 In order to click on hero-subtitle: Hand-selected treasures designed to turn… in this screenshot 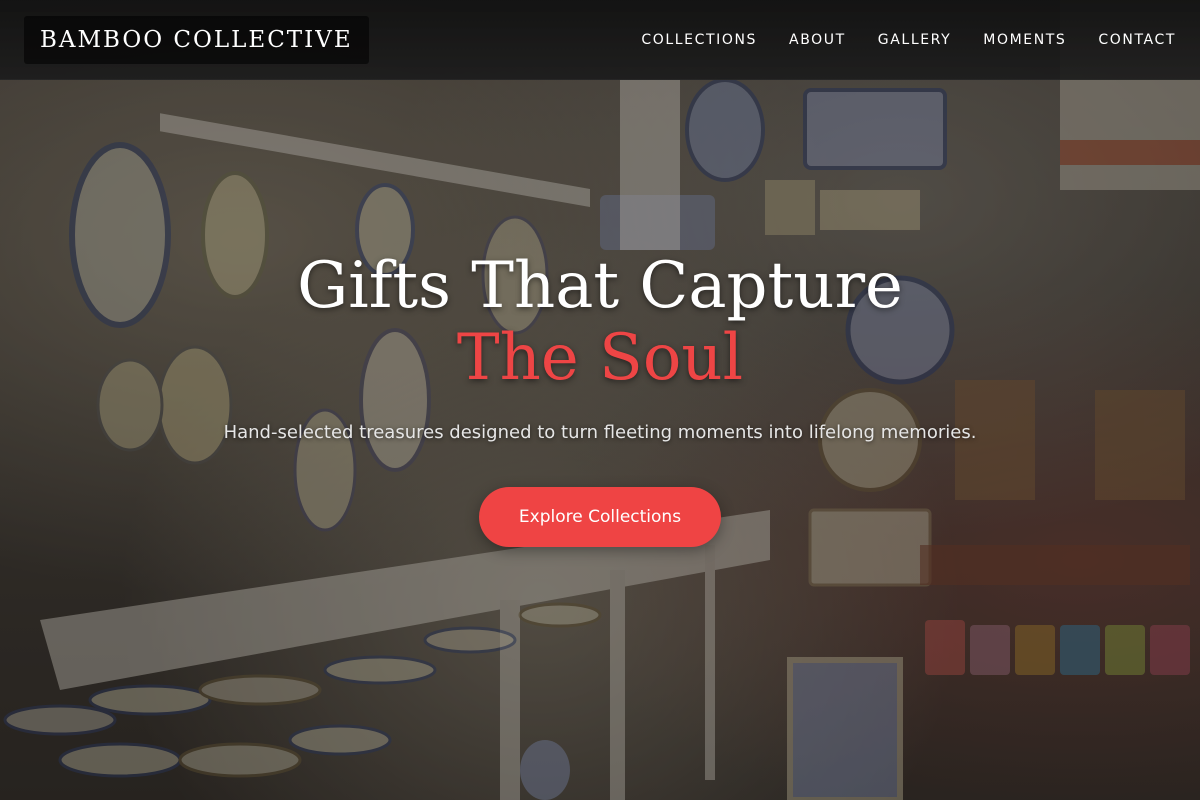, I will do `click(600, 432)`.